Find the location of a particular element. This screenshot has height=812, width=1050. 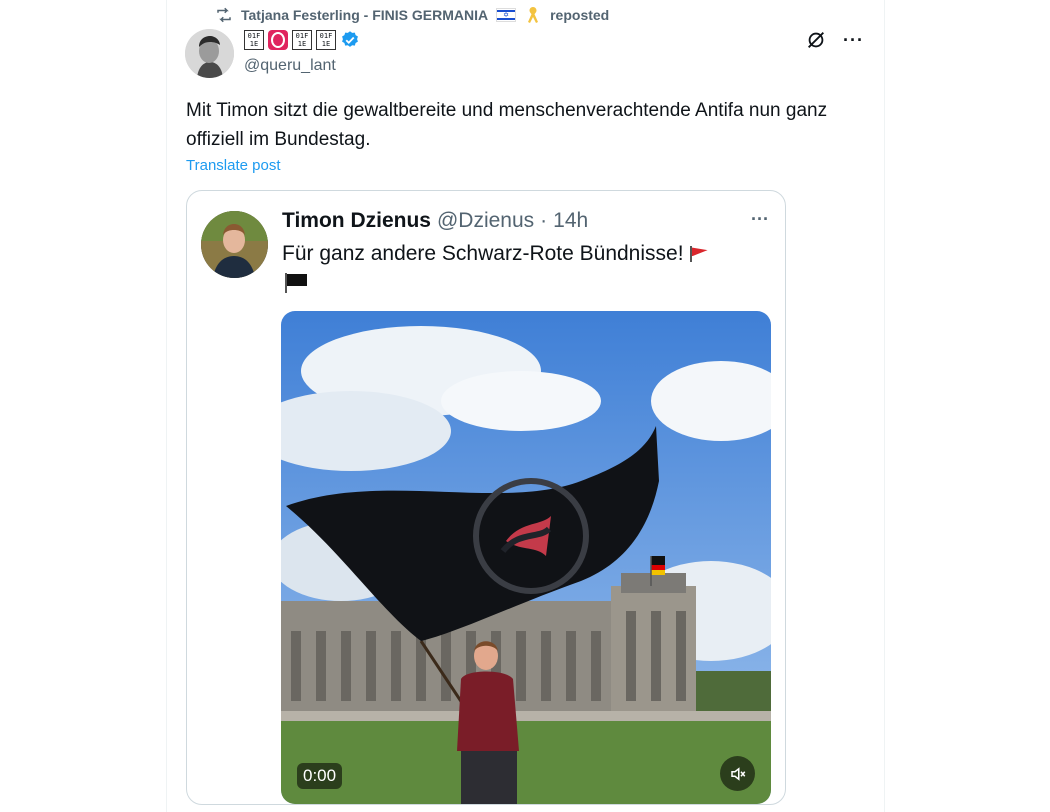

mute-icon is located at coordinates (737, 773).